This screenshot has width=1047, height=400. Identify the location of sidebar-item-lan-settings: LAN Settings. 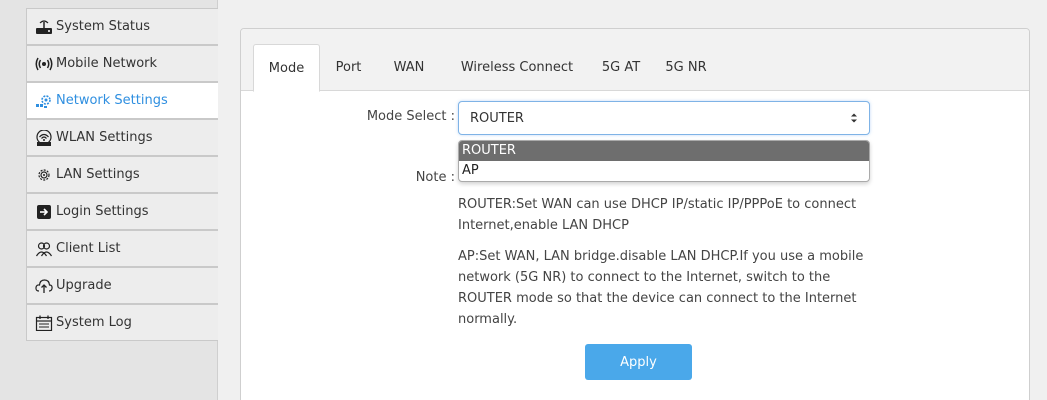
(122, 174).